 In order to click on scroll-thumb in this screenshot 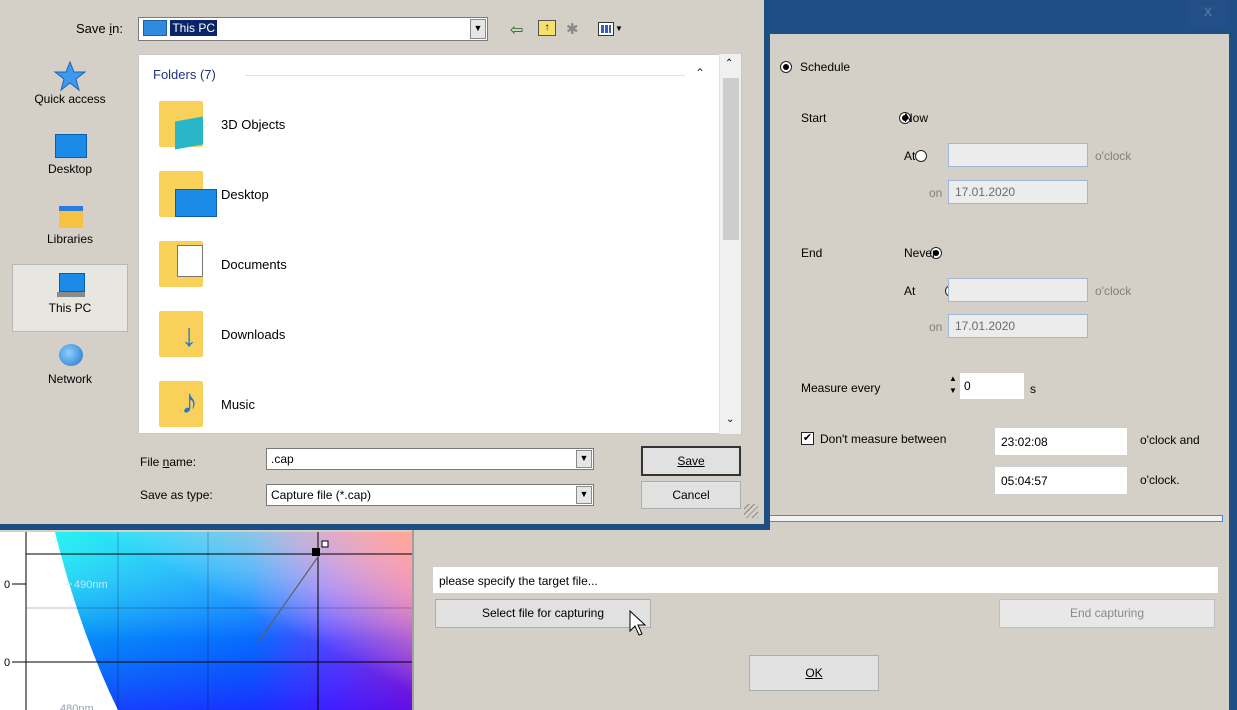, I will do `click(731, 159)`.